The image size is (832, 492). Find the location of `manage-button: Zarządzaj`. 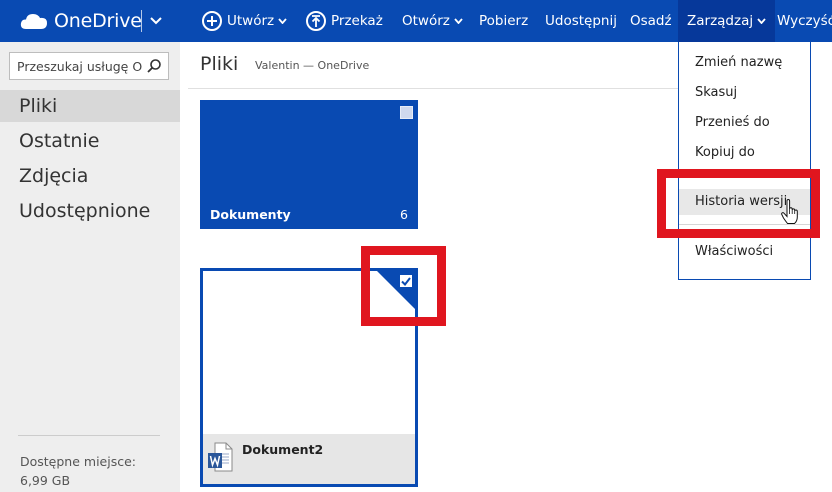

manage-button: Zarządzaj is located at coordinates (727, 21).